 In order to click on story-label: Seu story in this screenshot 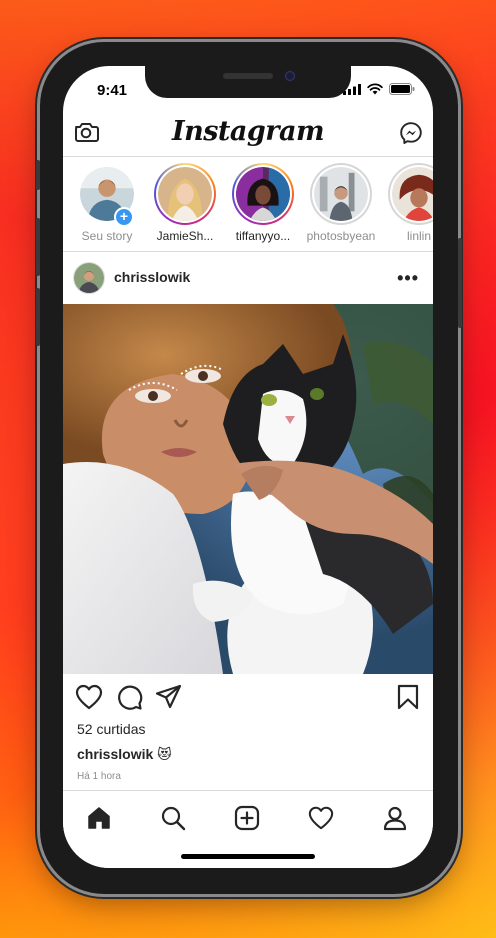, I will do `click(107, 236)`.